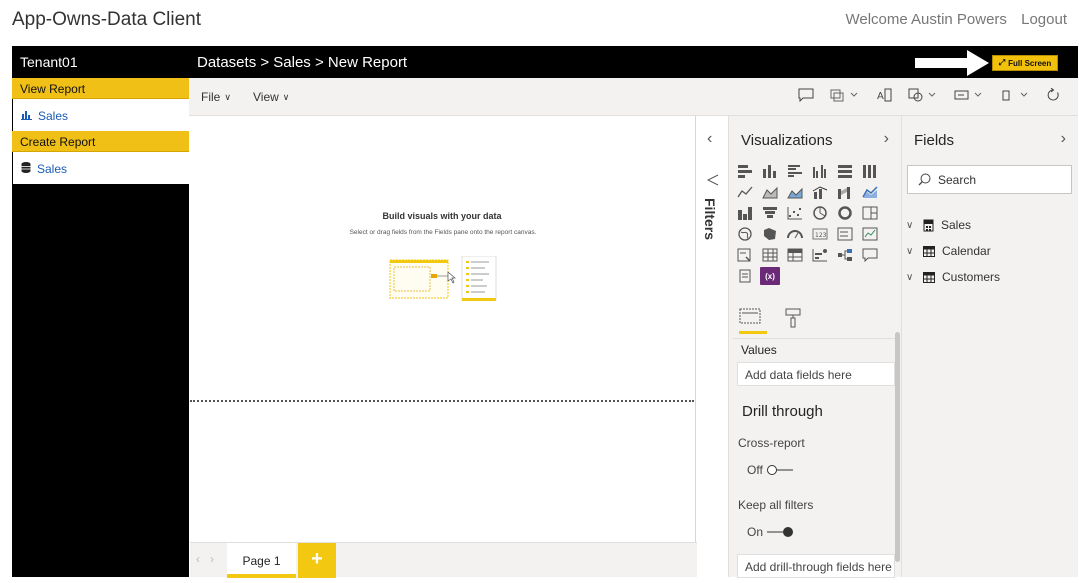  What do you see at coordinates (1002, 62) in the screenshot?
I see `expand-icon: ⤢` at bounding box center [1002, 62].